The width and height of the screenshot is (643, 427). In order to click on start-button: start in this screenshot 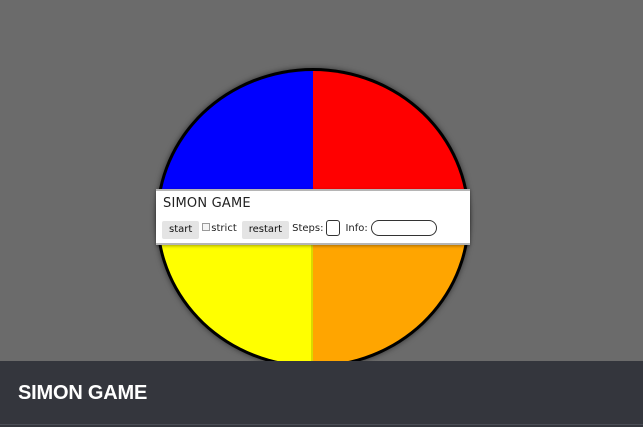, I will do `click(181, 229)`.